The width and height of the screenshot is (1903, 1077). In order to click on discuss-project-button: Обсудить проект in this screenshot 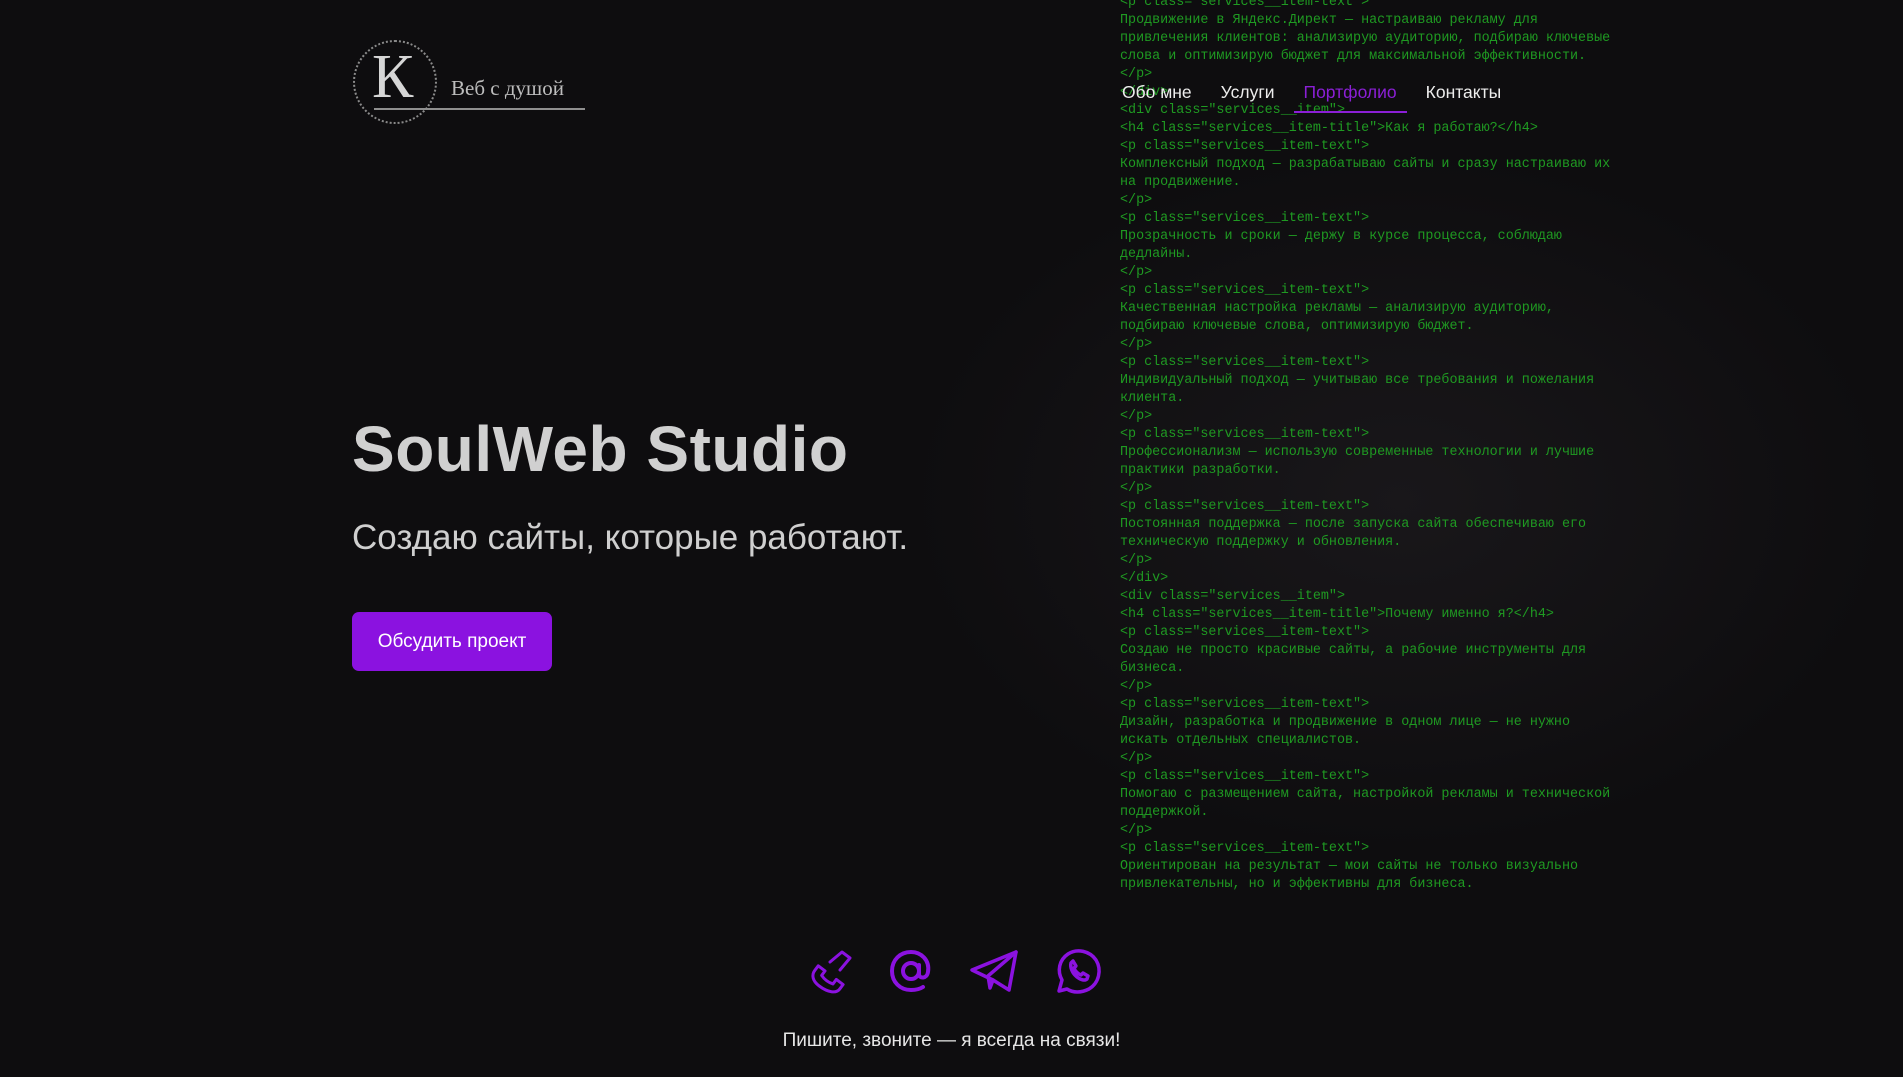, I will do `click(452, 641)`.